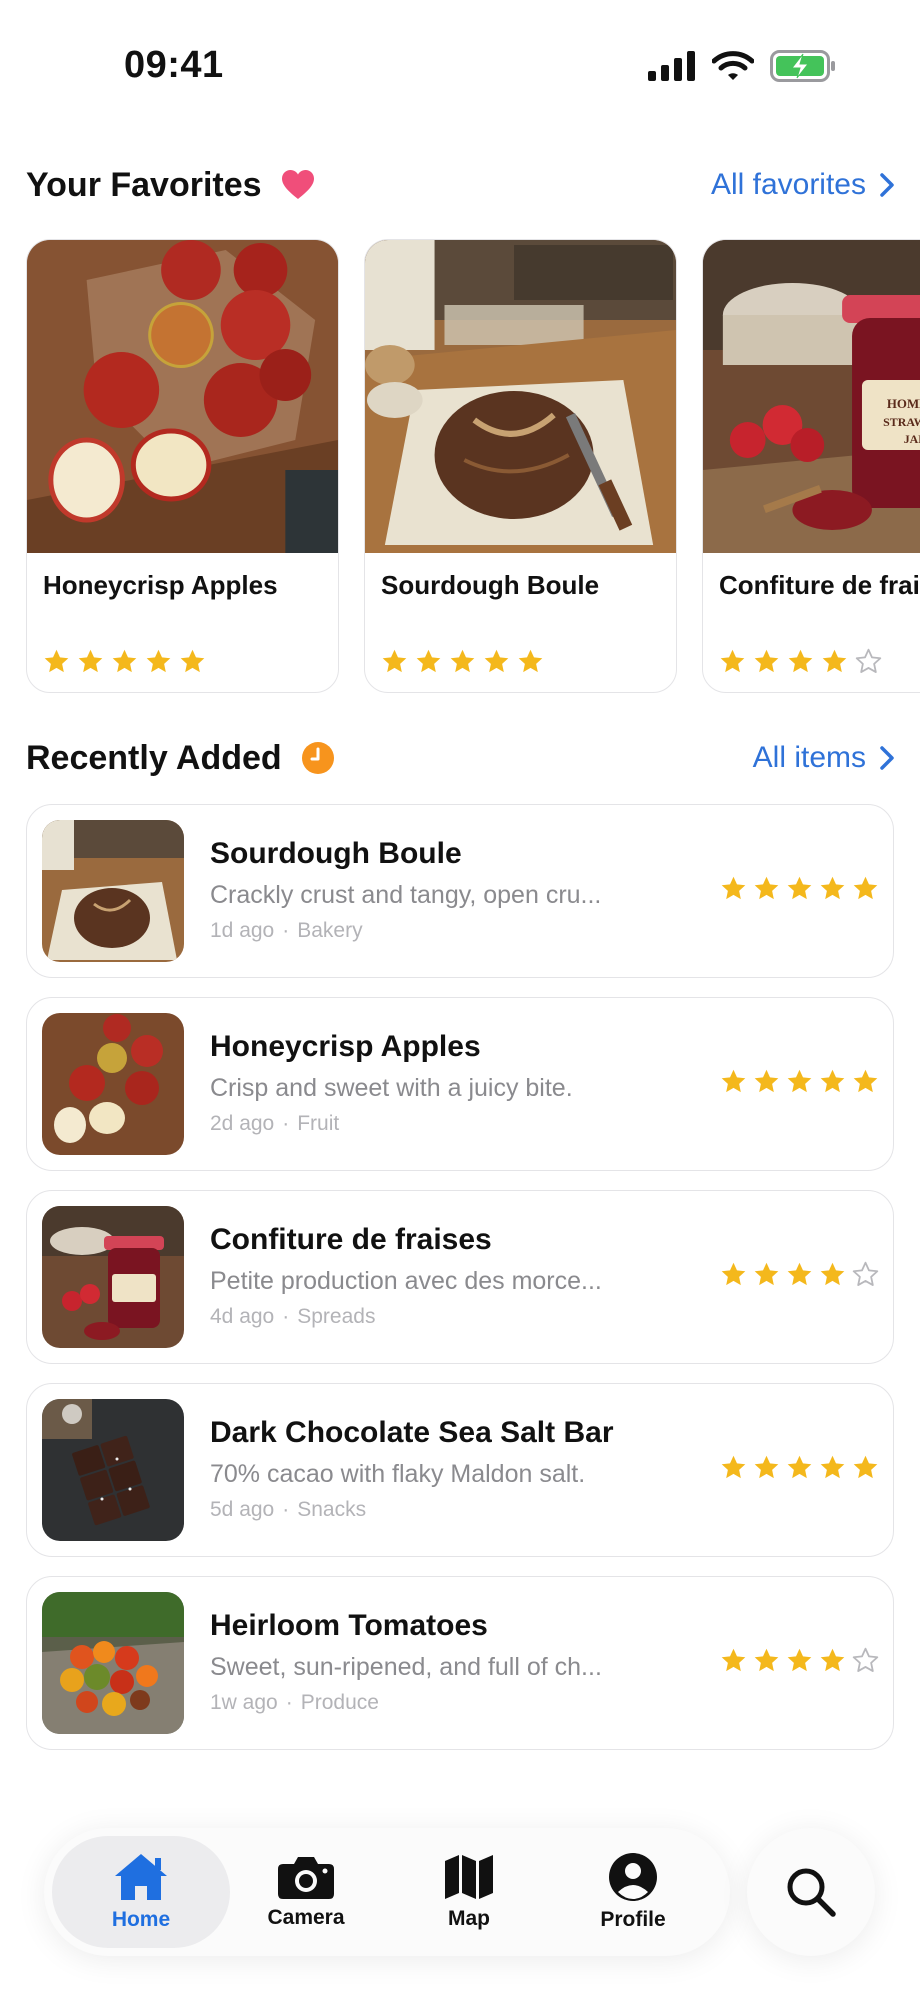 Image resolution: width=920 pixels, height=2000 pixels. I want to click on all-favorites-link: All favorites, so click(802, 185).